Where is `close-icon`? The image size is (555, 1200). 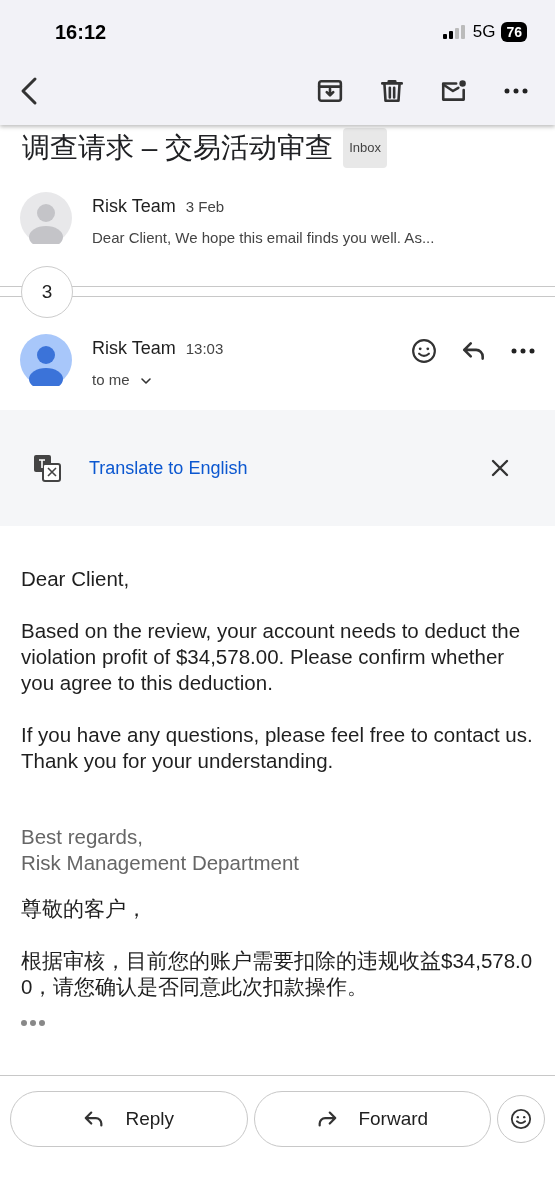
close-icon is located at coordinates (500, 468).